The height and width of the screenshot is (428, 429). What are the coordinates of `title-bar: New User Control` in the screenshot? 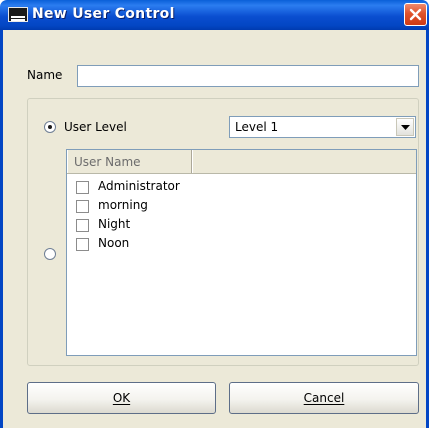 It's located at (214, 15).